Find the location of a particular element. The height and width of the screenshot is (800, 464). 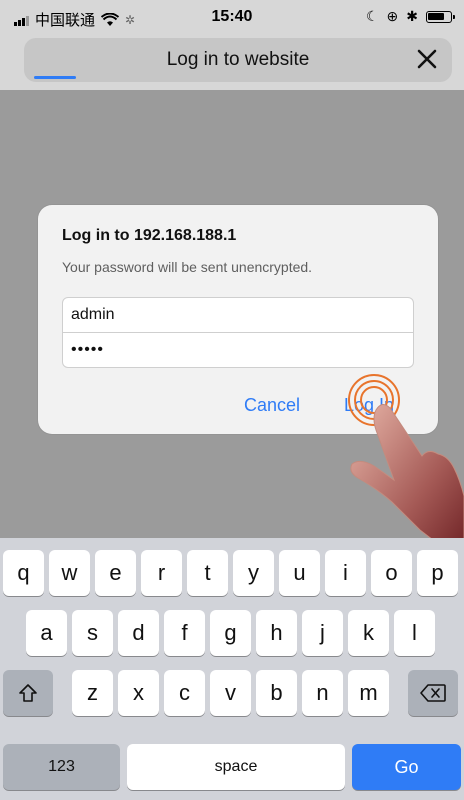

key-t: t is located at coordinates (207, 573).